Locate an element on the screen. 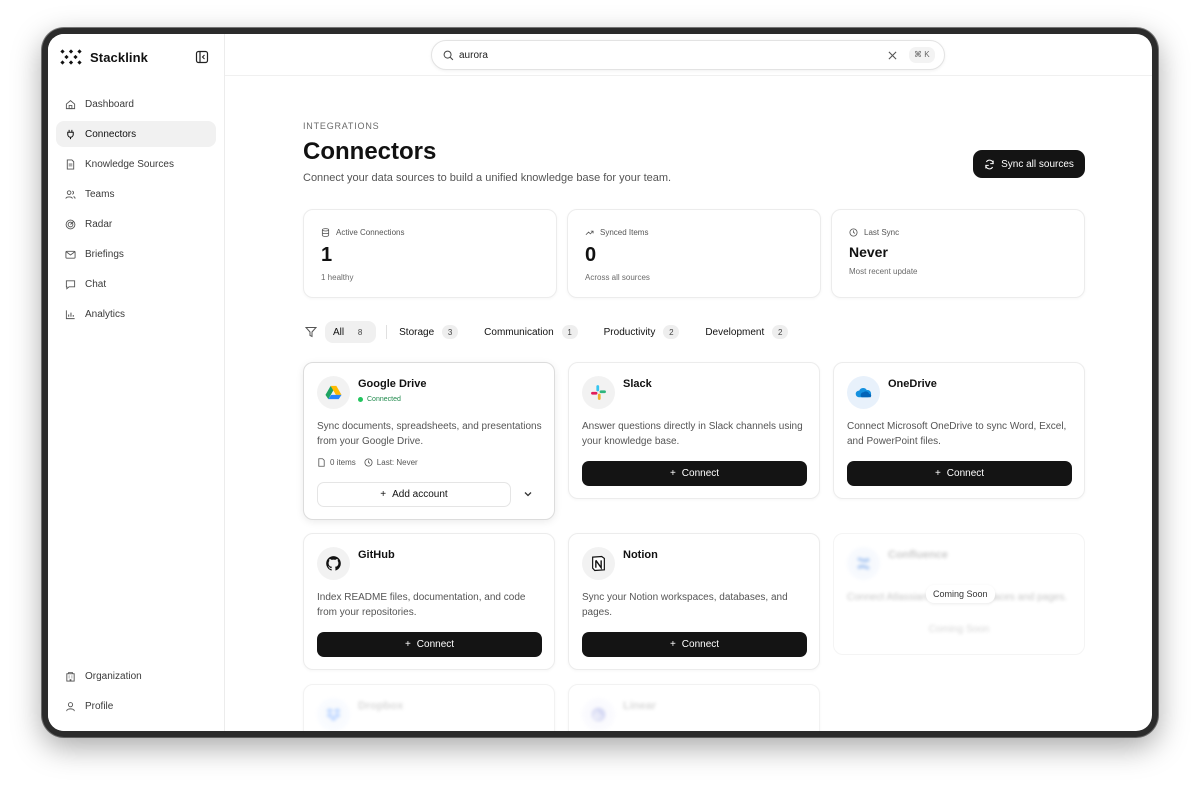 The height and width of the screenshot is (792, 1200). stat-note: 1 healthy is located at coordinates (337, 277).